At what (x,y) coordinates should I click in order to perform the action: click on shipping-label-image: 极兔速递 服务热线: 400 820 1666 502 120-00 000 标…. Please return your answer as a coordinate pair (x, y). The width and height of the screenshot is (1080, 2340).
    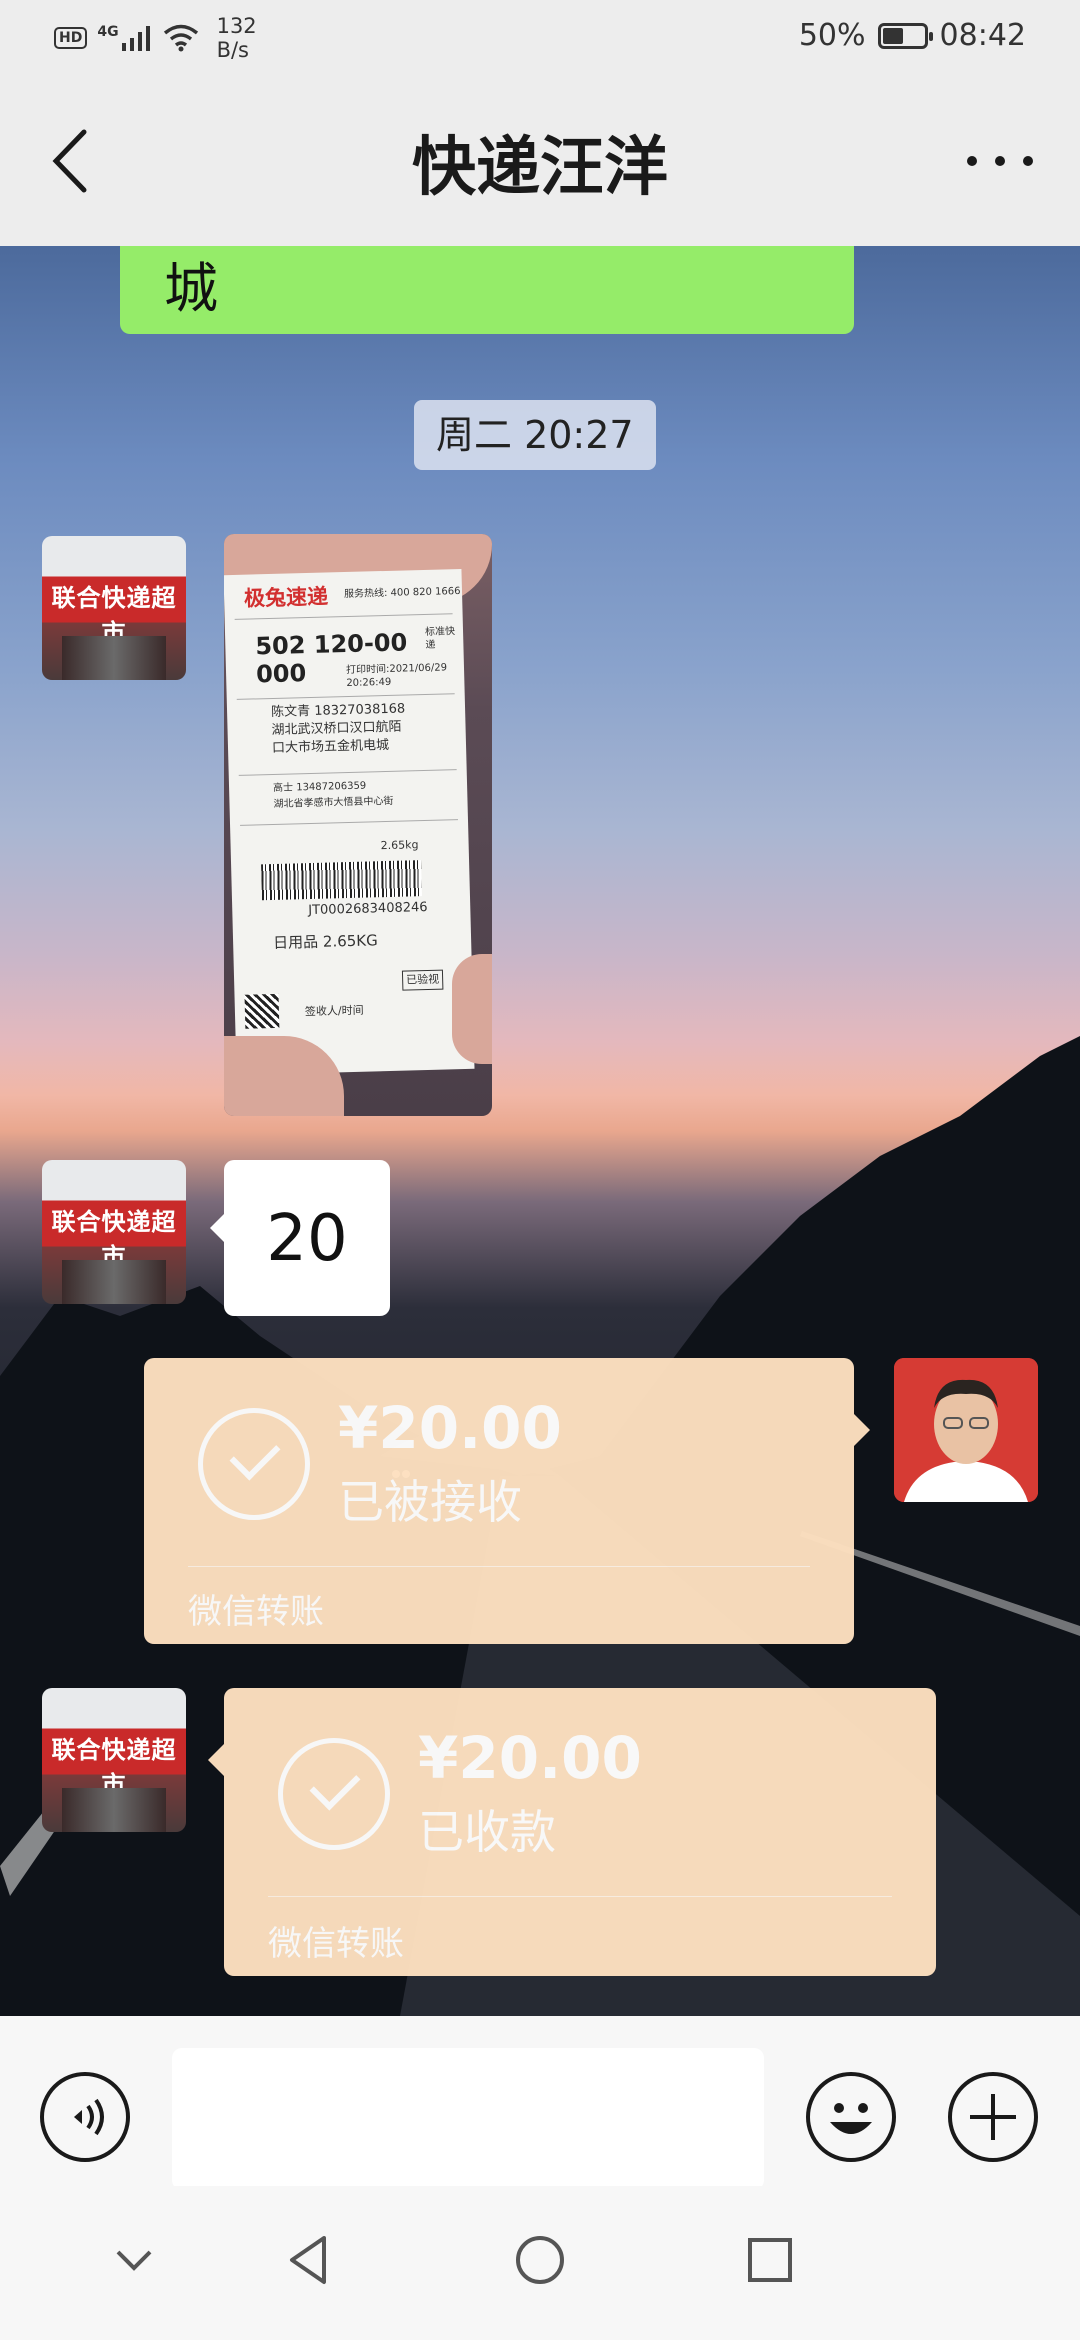
    Looking at the image, I should click on (349, 822).